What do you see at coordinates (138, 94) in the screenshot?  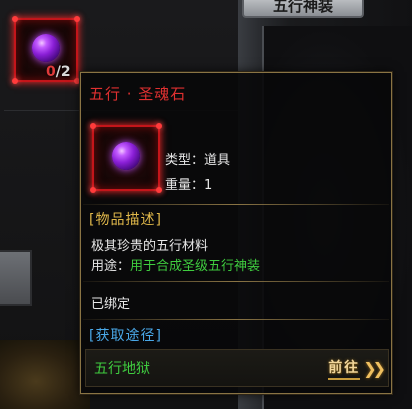 I see `item-title: 五行 · 圣魂石` at bounding box center [138, 94].